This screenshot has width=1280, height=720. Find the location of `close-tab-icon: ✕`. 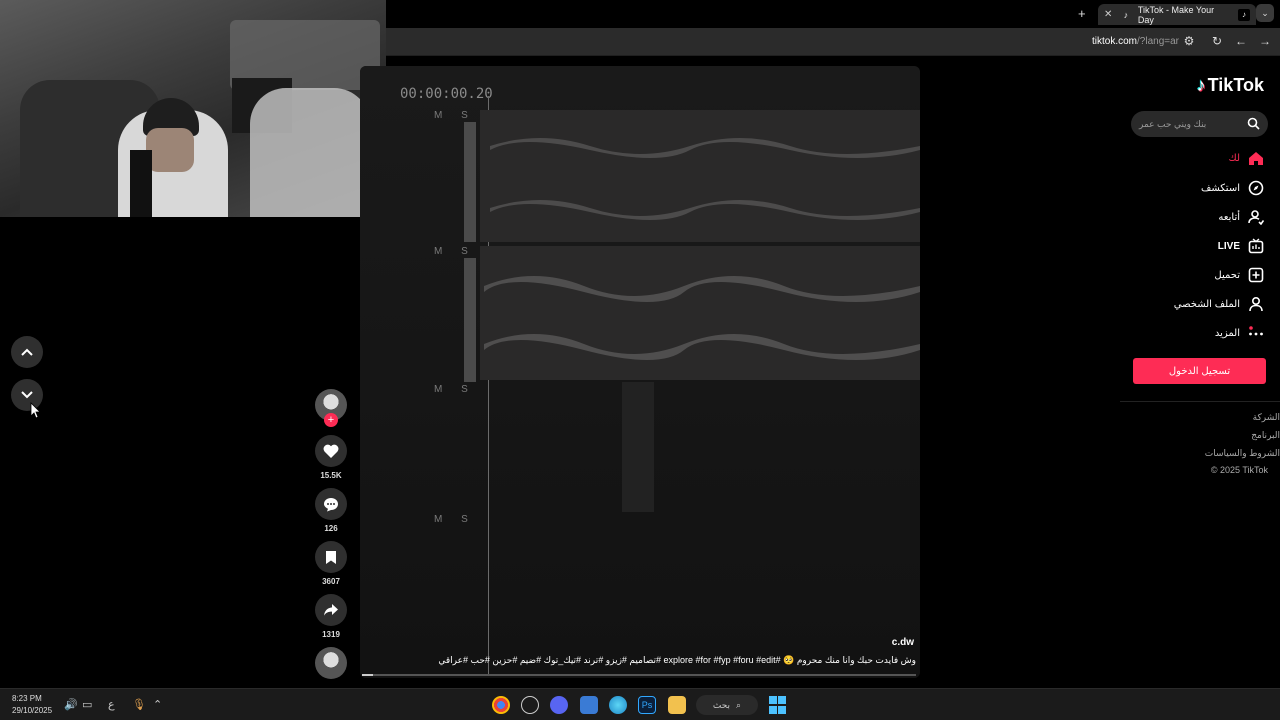

close-tab-icon: ✕ is located at coordinates (1109, 14).